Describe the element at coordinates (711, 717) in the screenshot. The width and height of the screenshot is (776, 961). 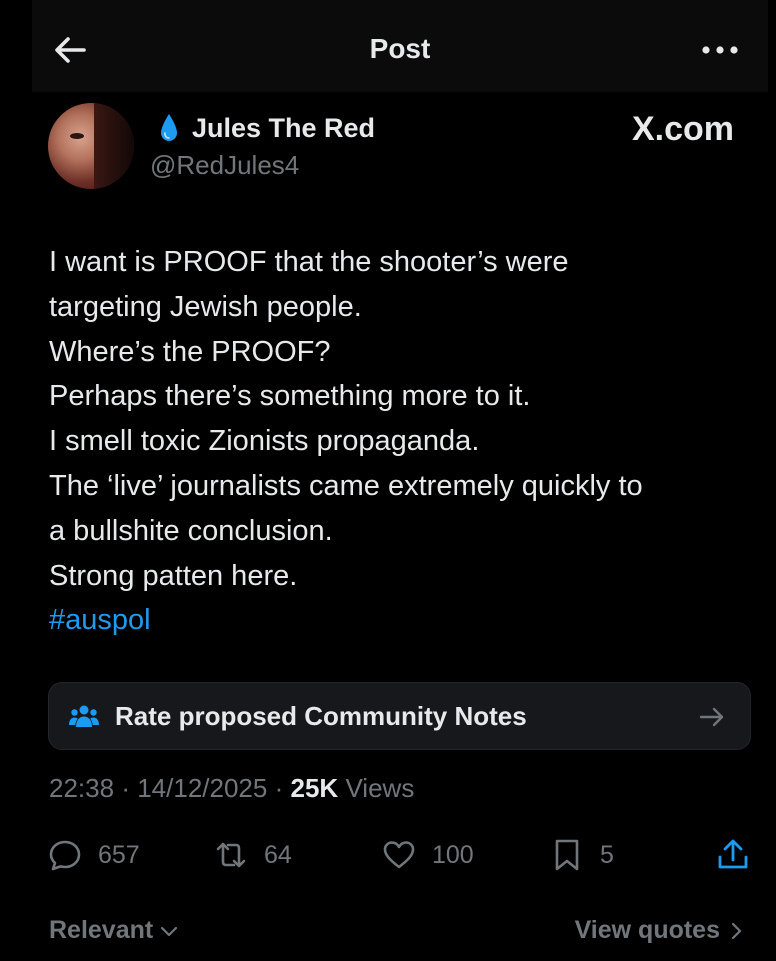
I see `arrow-right-icon` at that location.